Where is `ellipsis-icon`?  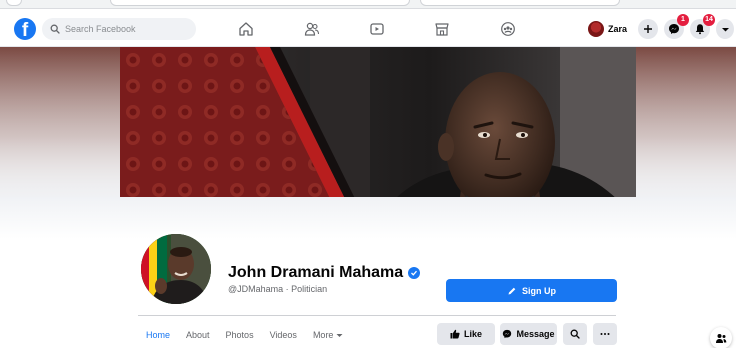
ellipsis-icon is located at coordinates (605, 334).